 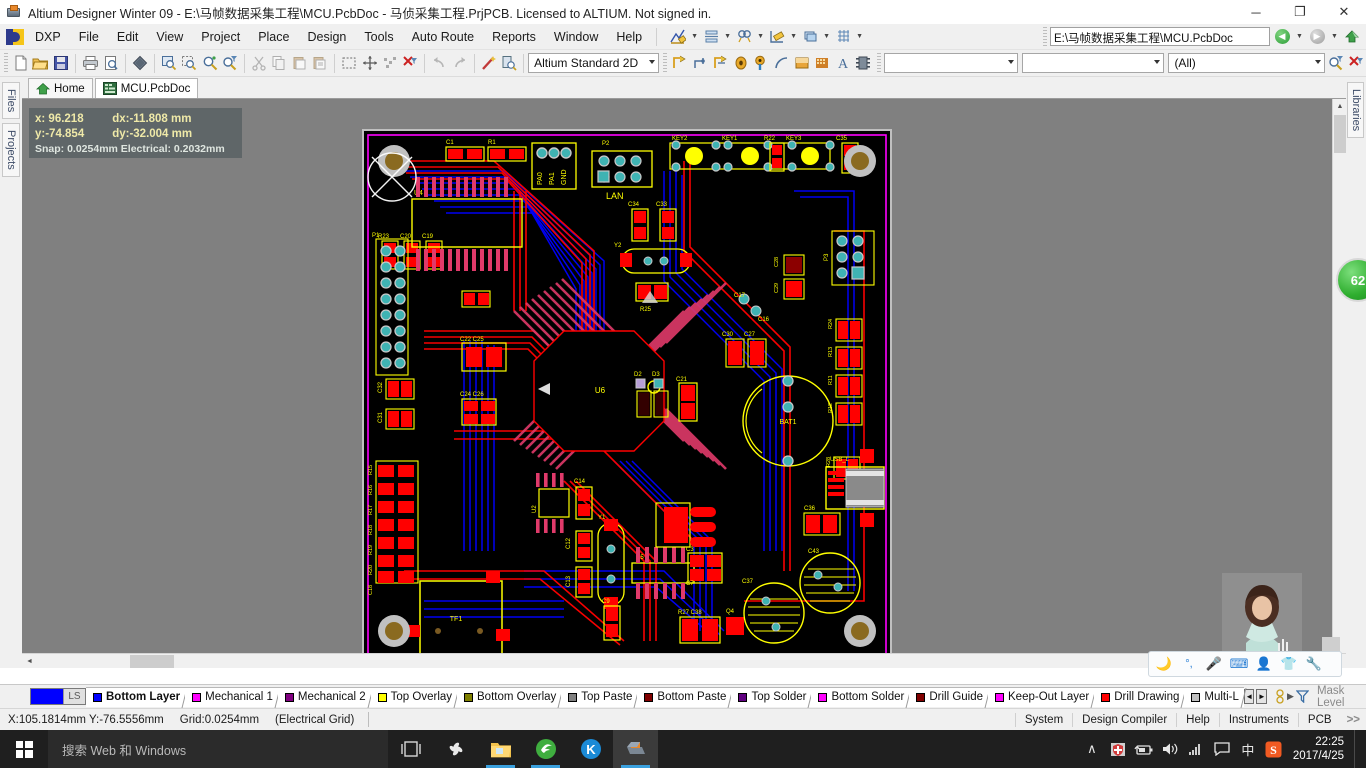 What do you see at coordinates (218, 749) in the screenshot?
I see `taskbar-search-input: 搜索 Web 和 Windows` at bounding box center [218, 749].